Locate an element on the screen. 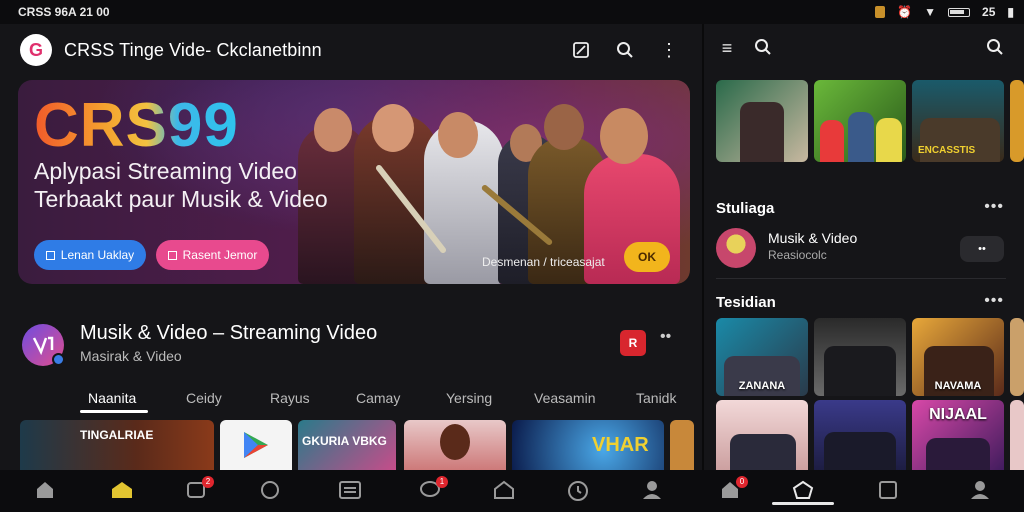 This screenshot has height=512, width=1024. wifi-icon: ▼ is located at coordinates (930, 12).